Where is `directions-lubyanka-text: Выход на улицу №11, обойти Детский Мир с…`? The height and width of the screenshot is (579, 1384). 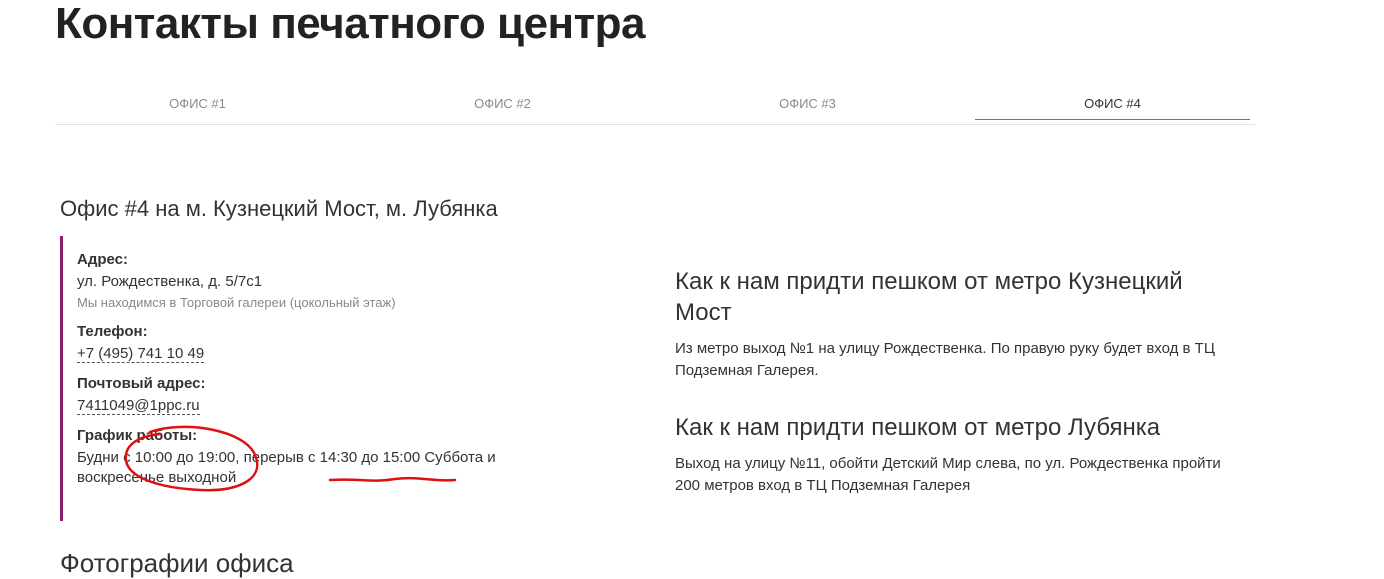 directions-lubyanka-text: Выход на улицу №11, обойти Детский Мир с… is located at coordinates (948, 474).